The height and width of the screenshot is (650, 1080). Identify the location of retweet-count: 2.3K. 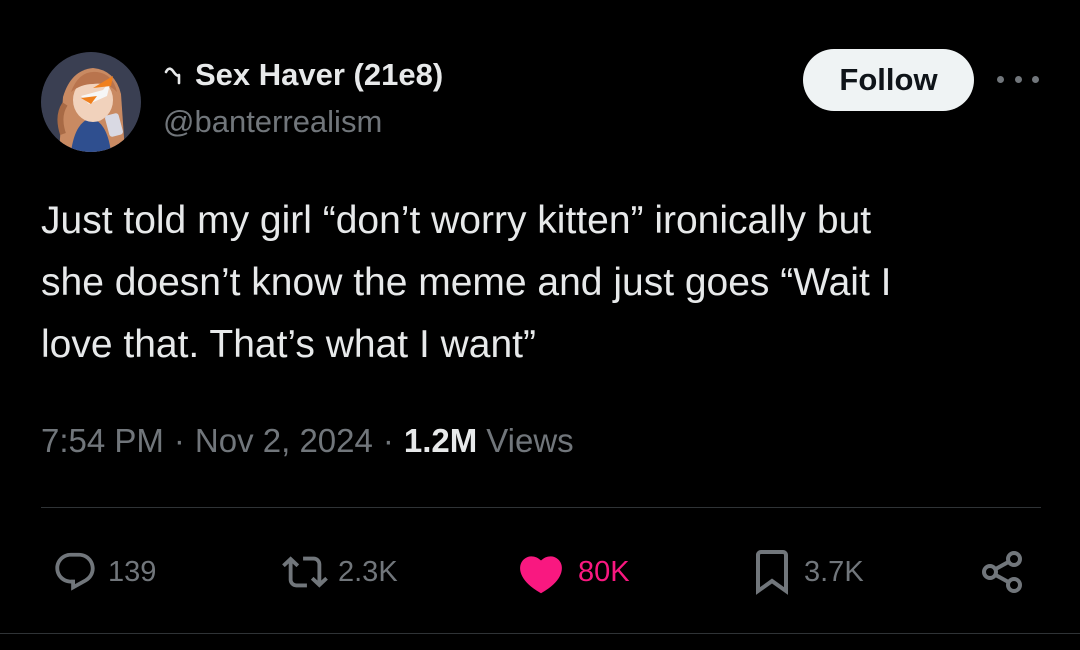
(368, 571).